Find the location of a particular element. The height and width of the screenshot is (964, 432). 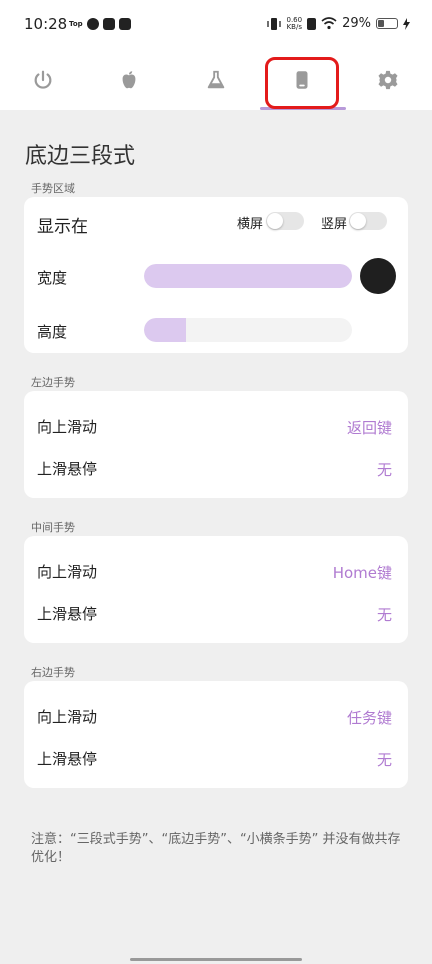

tab-bar is located at coordinates (216, 80).